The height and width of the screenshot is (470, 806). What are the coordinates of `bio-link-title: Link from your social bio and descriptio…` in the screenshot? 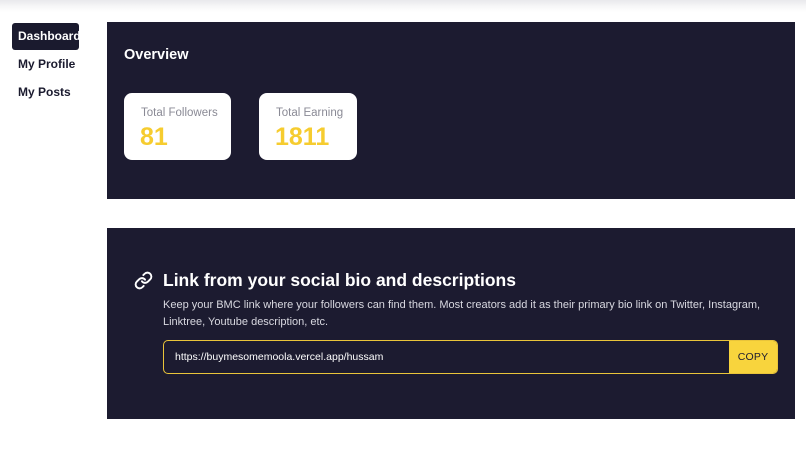 It's located at (339, 280).